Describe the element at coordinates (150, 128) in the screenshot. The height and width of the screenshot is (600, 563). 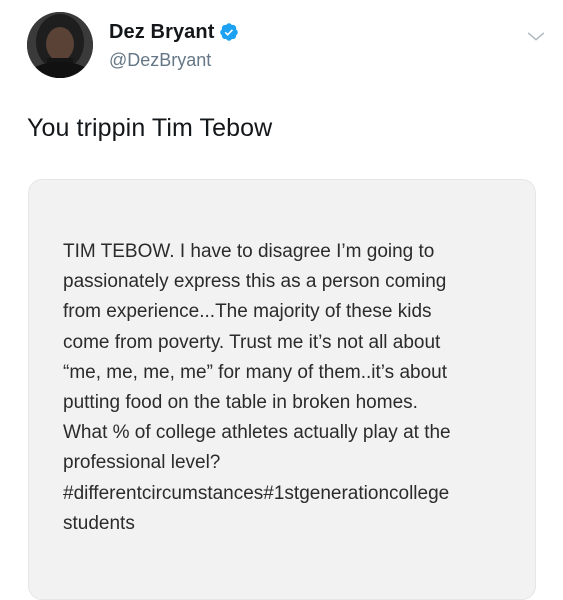
I see `tweet-text: You trippin Tim Tebow` at that location.